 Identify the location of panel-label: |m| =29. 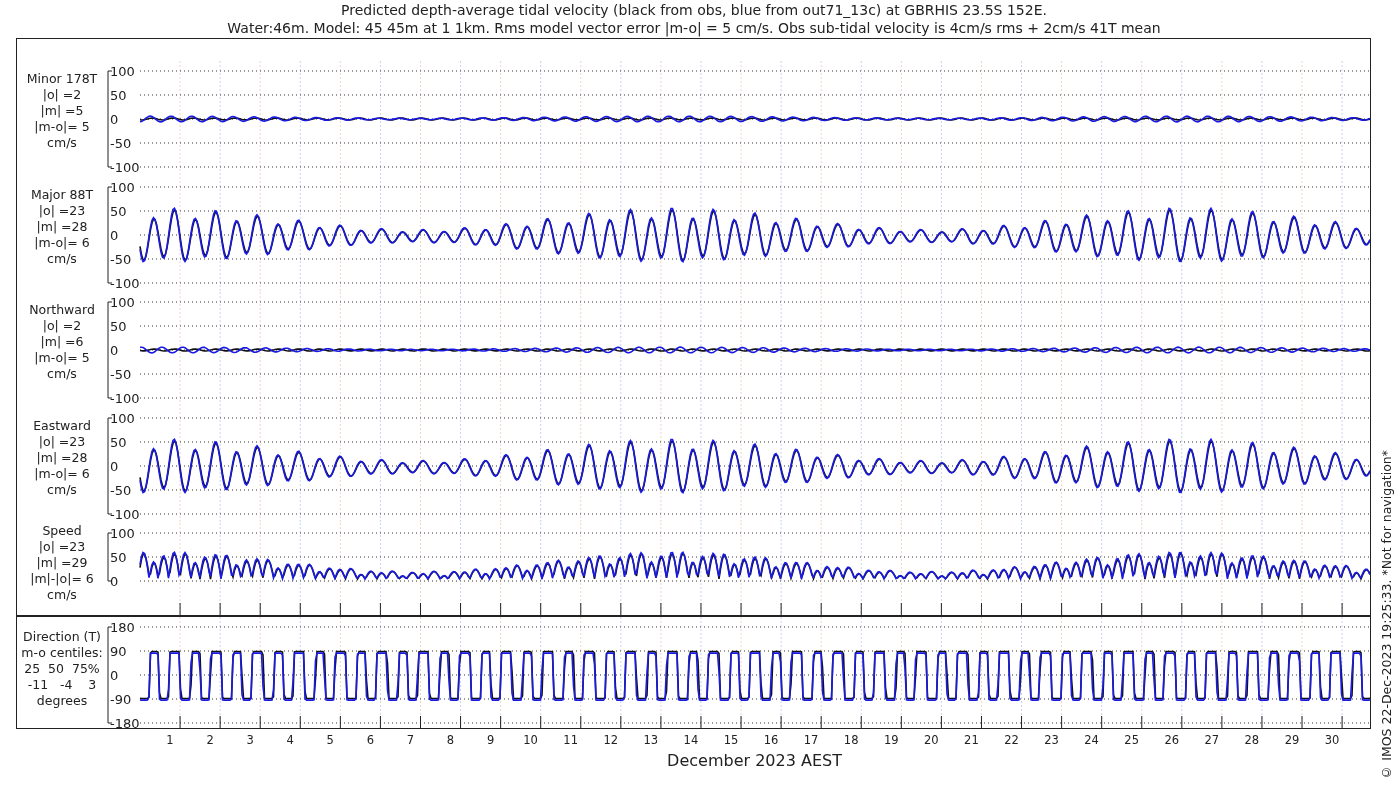
(62, 563).